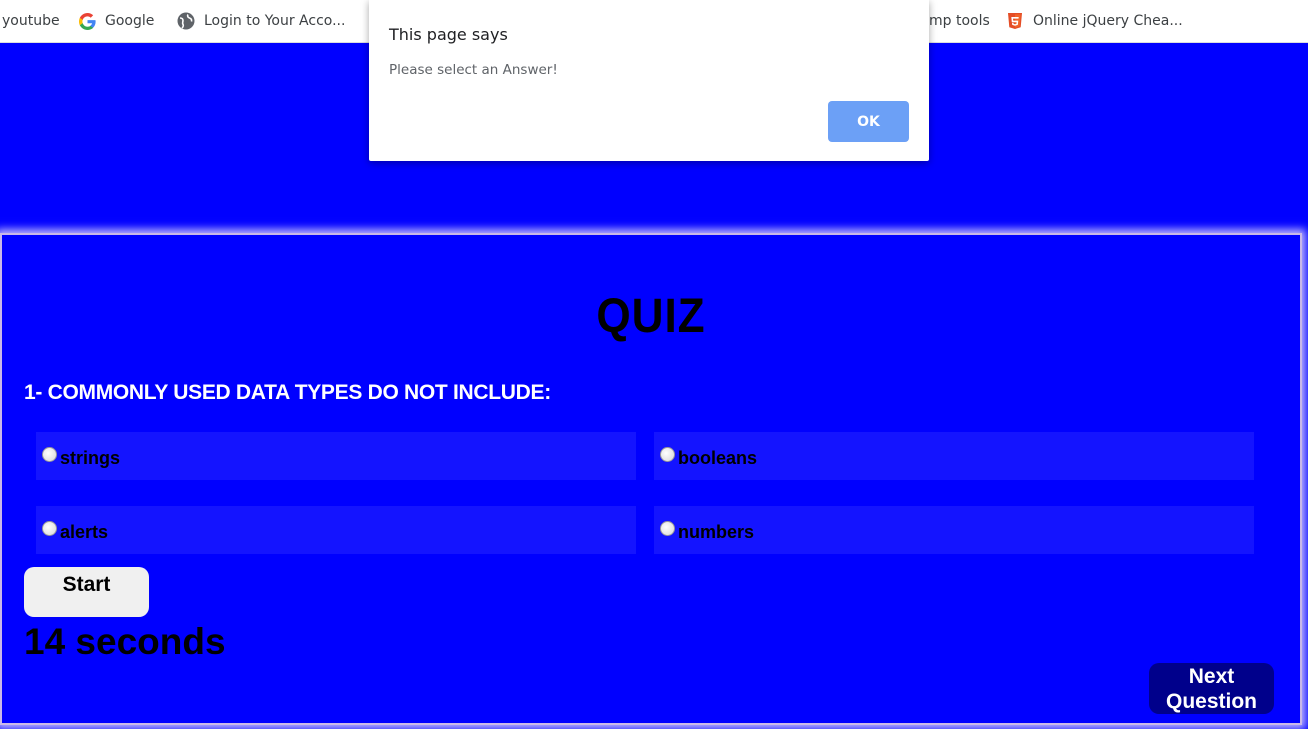  I want to click on dialog-title: This page says, so click(448, 34).